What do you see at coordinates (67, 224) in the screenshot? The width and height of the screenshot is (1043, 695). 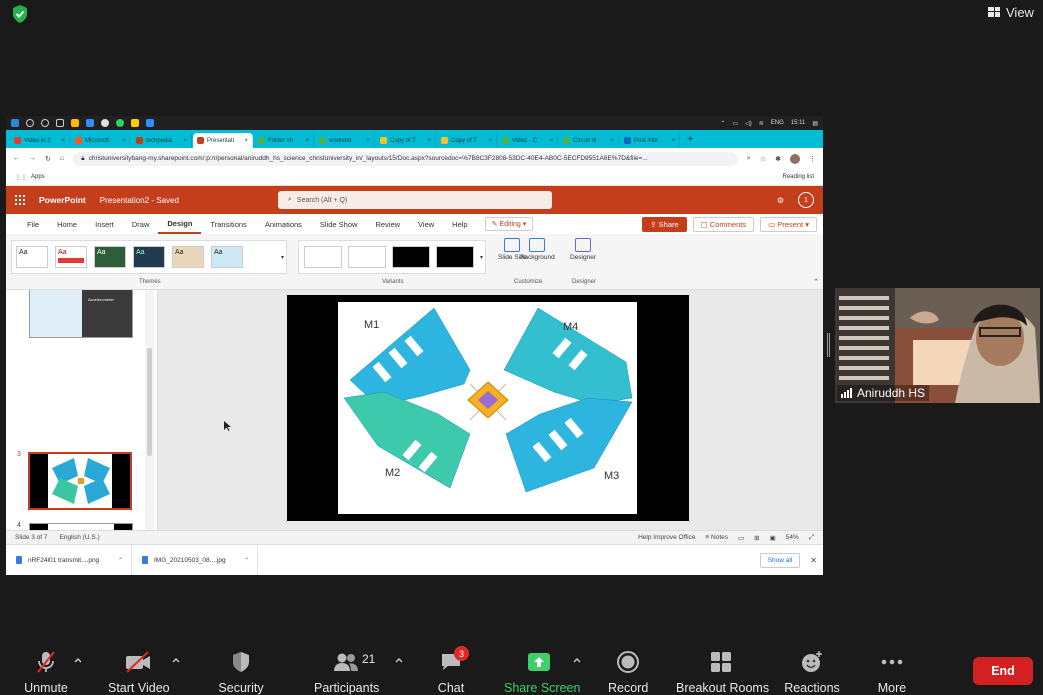 I see `ribbon-tab-home: Home` at bounding box center [67, 224].